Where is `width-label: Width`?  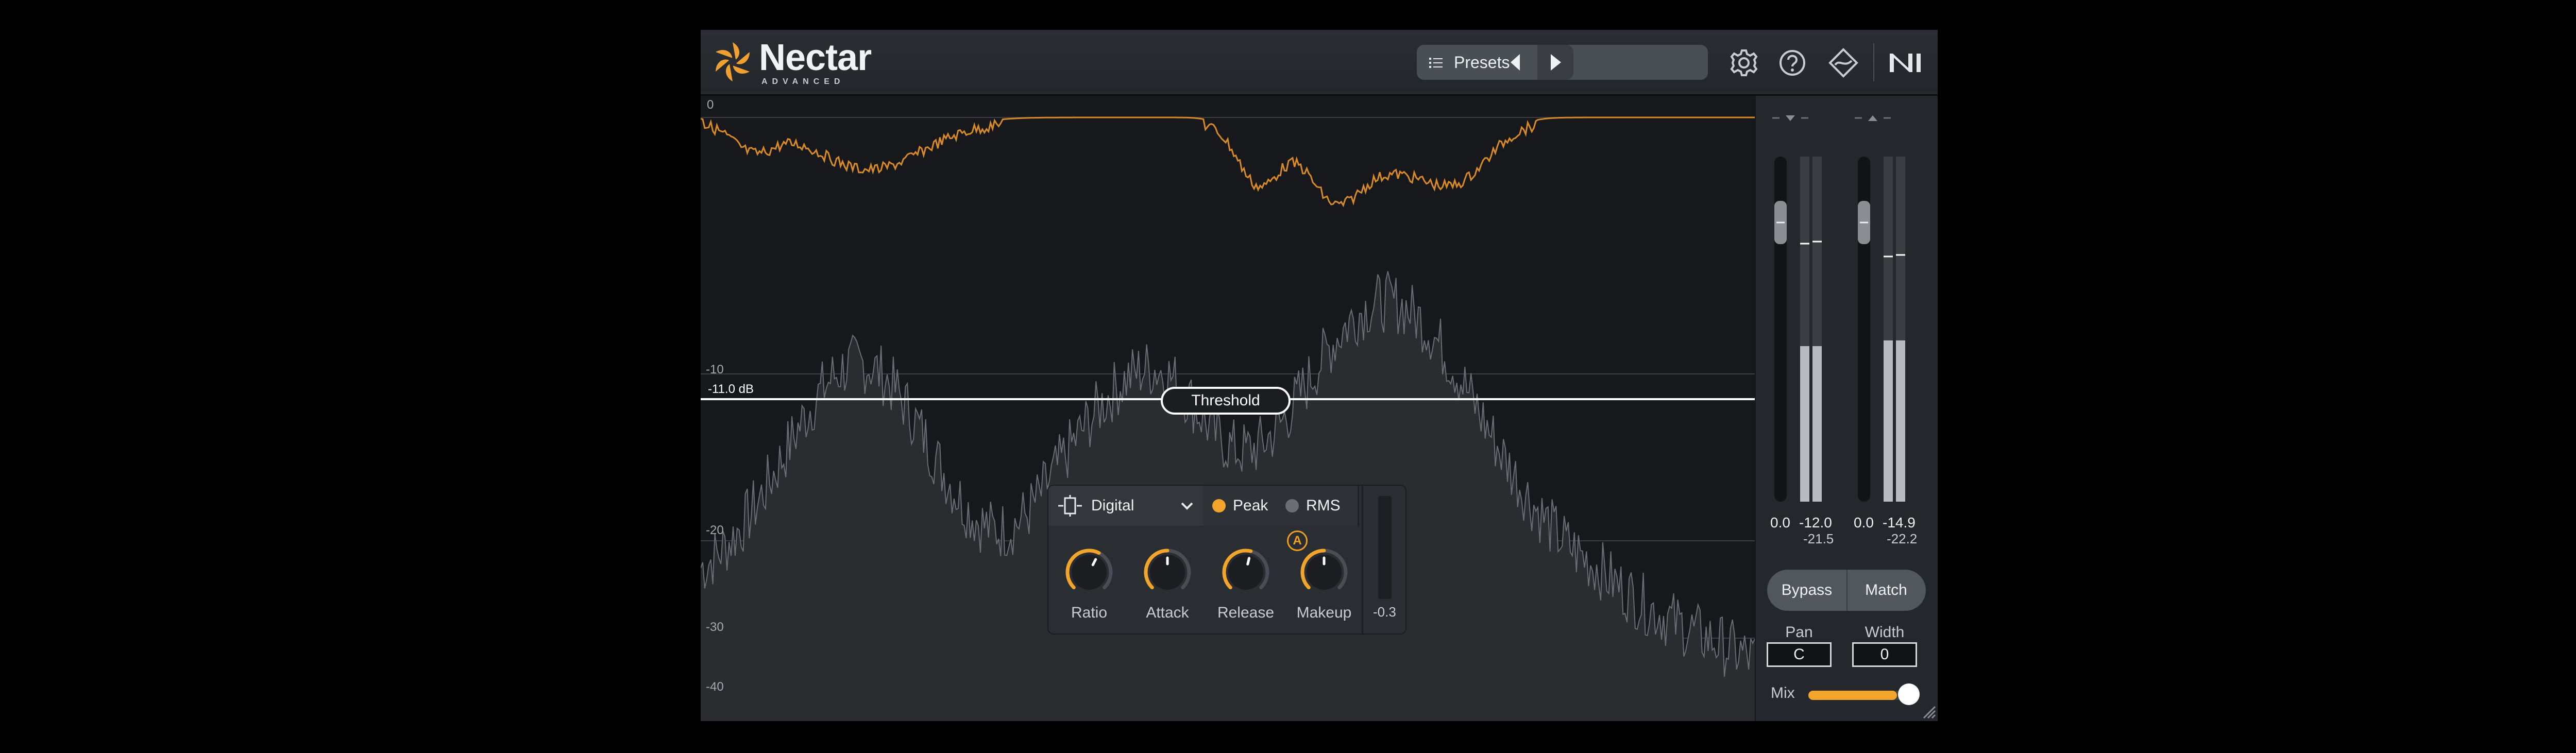 width-label: Width is located at coordinates (1885, 632).